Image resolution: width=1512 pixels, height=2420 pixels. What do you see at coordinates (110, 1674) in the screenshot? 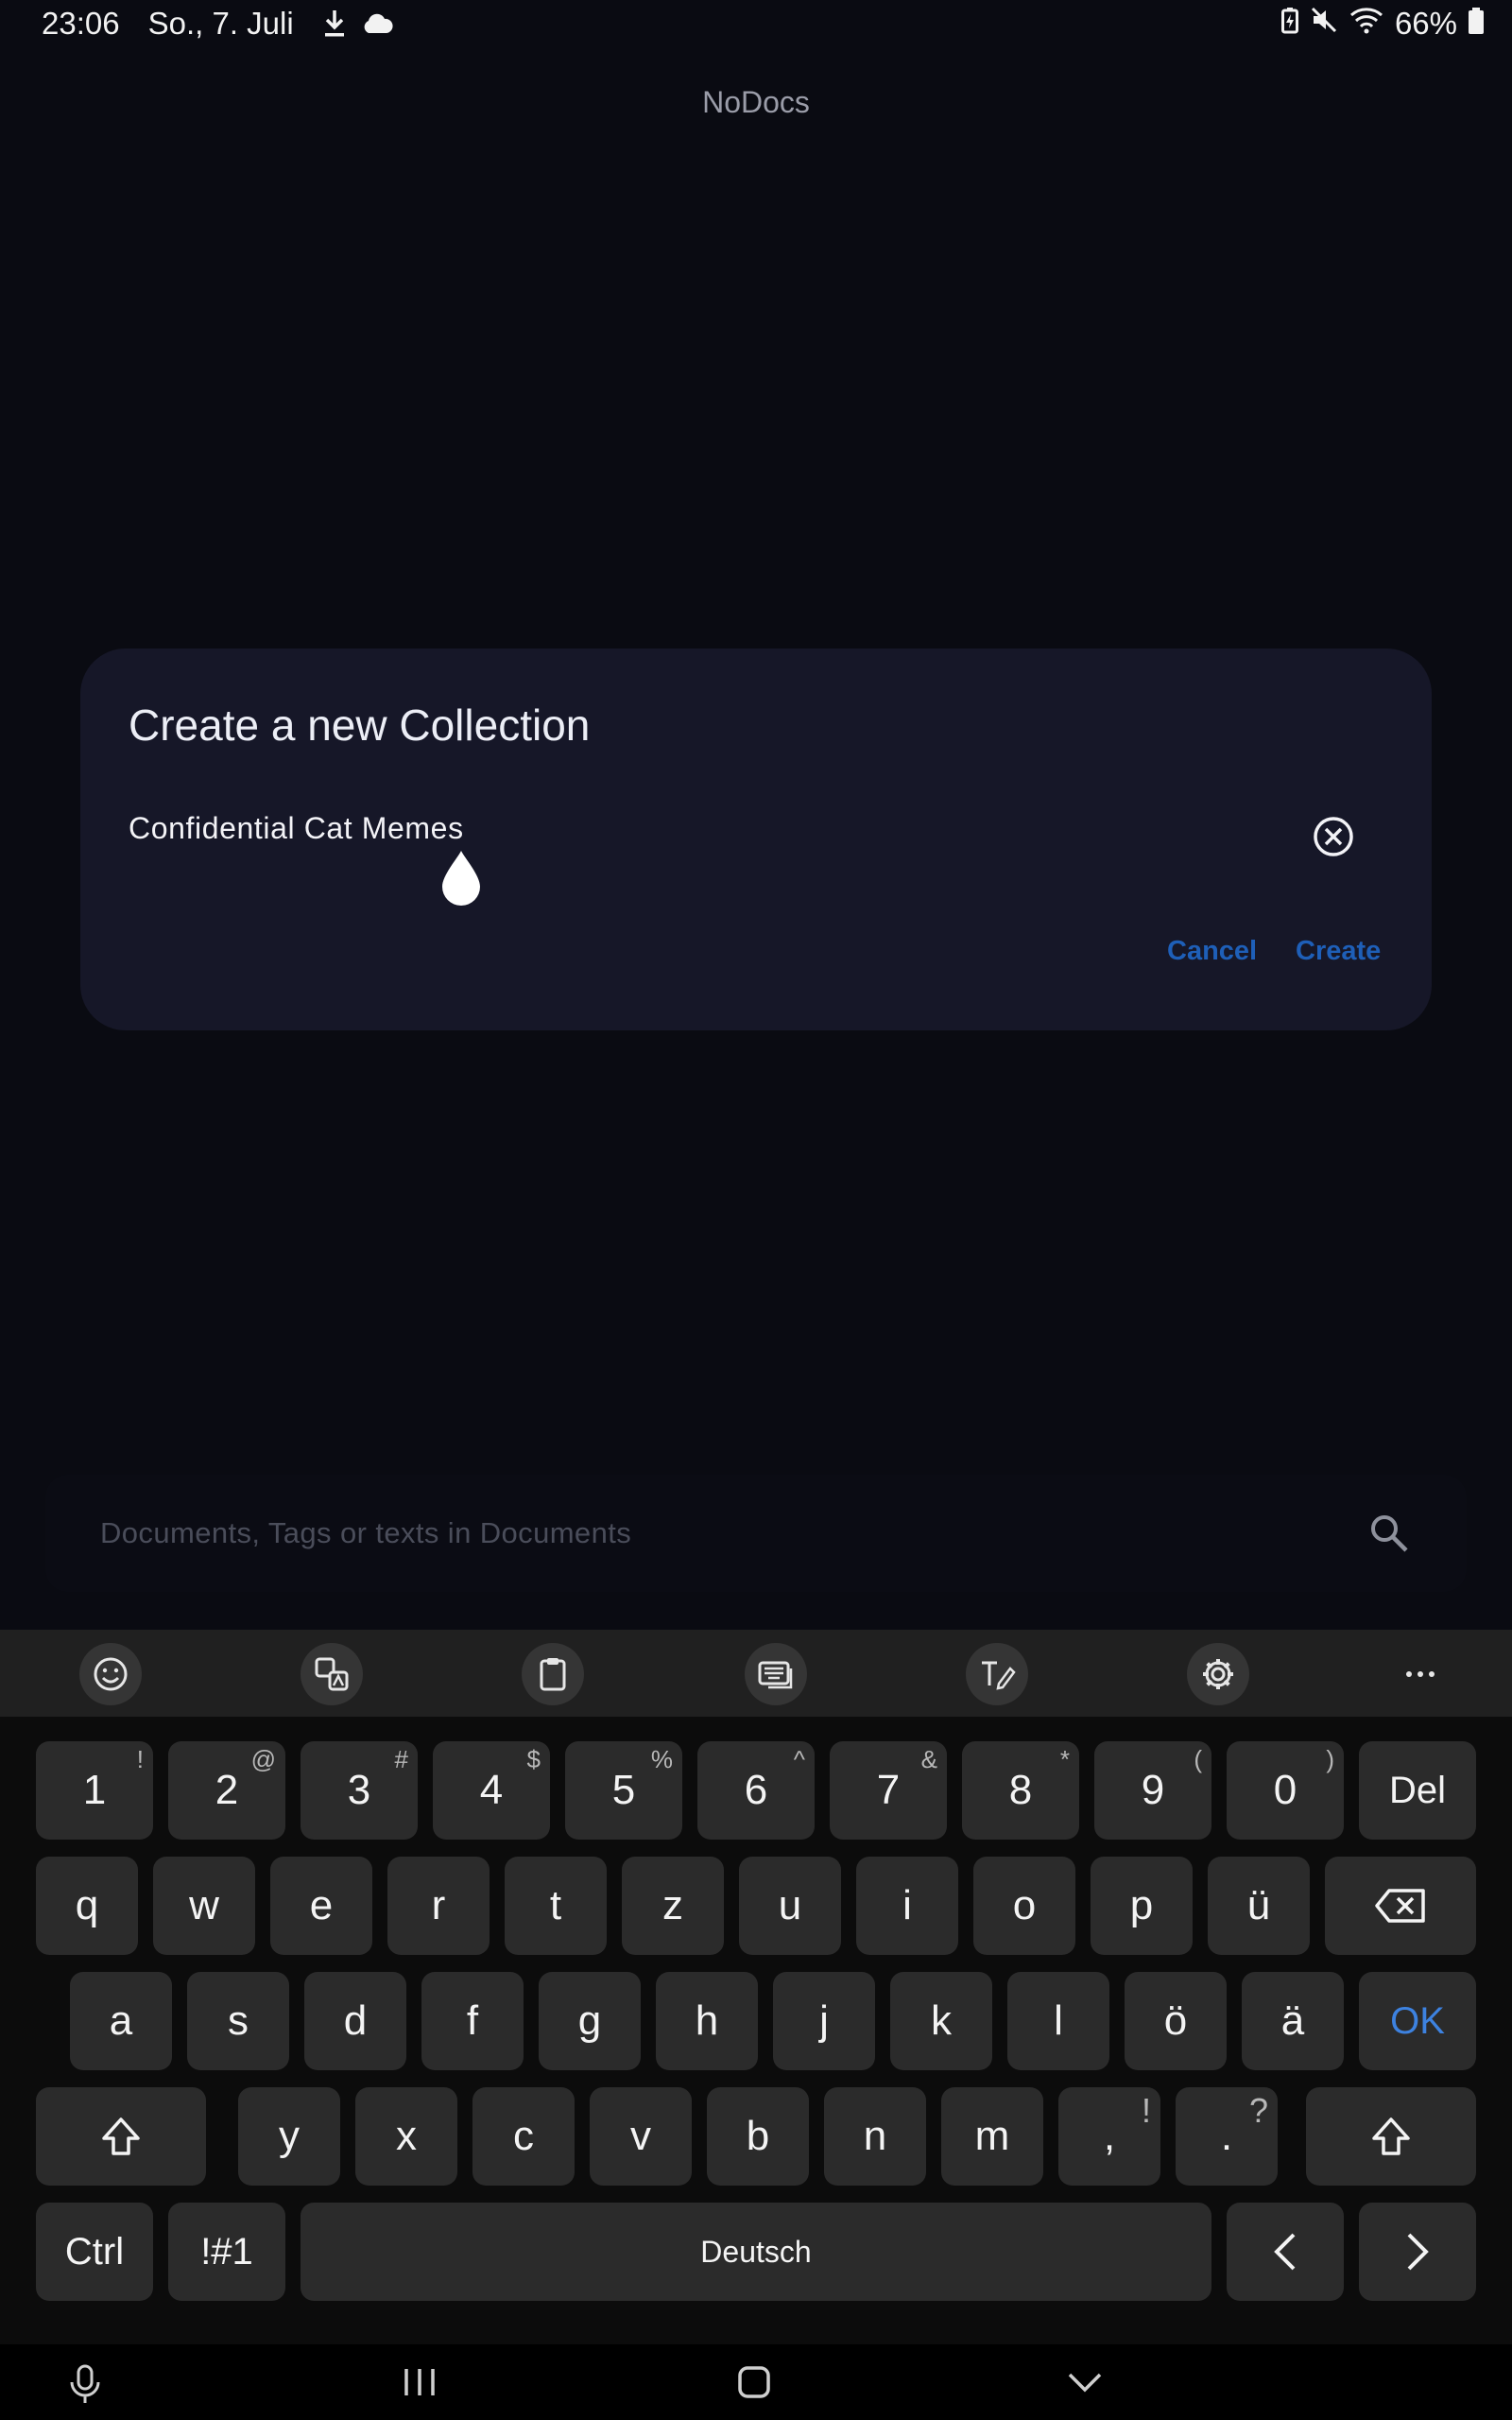
I see `emoji-icon` at bounding box center [110, 1674].